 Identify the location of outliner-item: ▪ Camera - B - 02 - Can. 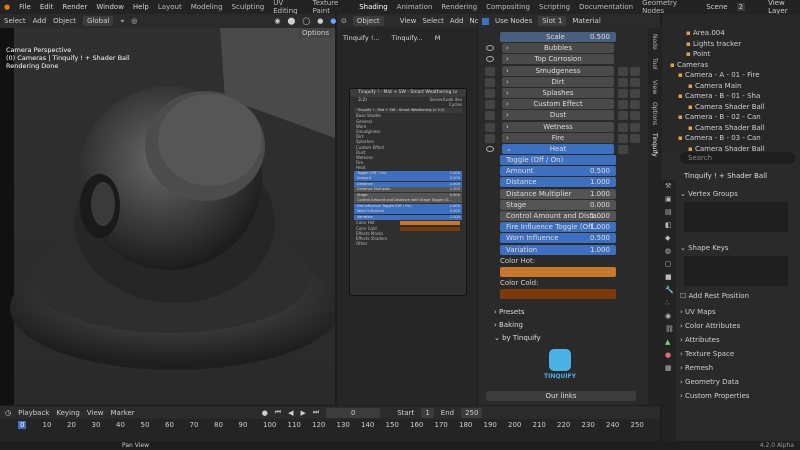
(731, 117).